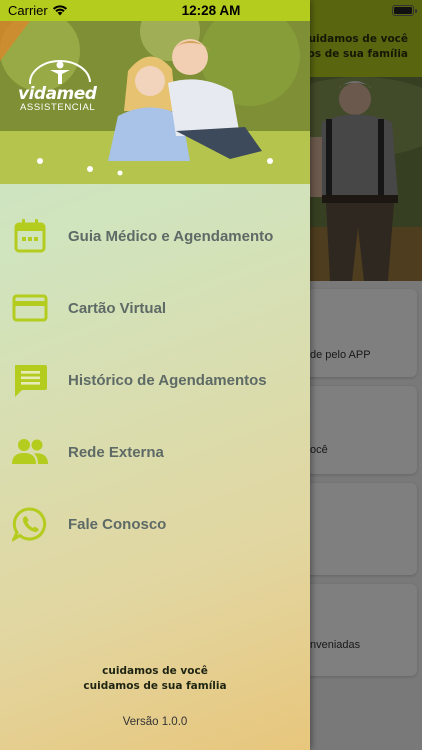 The width and height of the screenshot is (422, 750). I want to click on menu-item-label: Histórico de Agendamentos, so click(167, 380).